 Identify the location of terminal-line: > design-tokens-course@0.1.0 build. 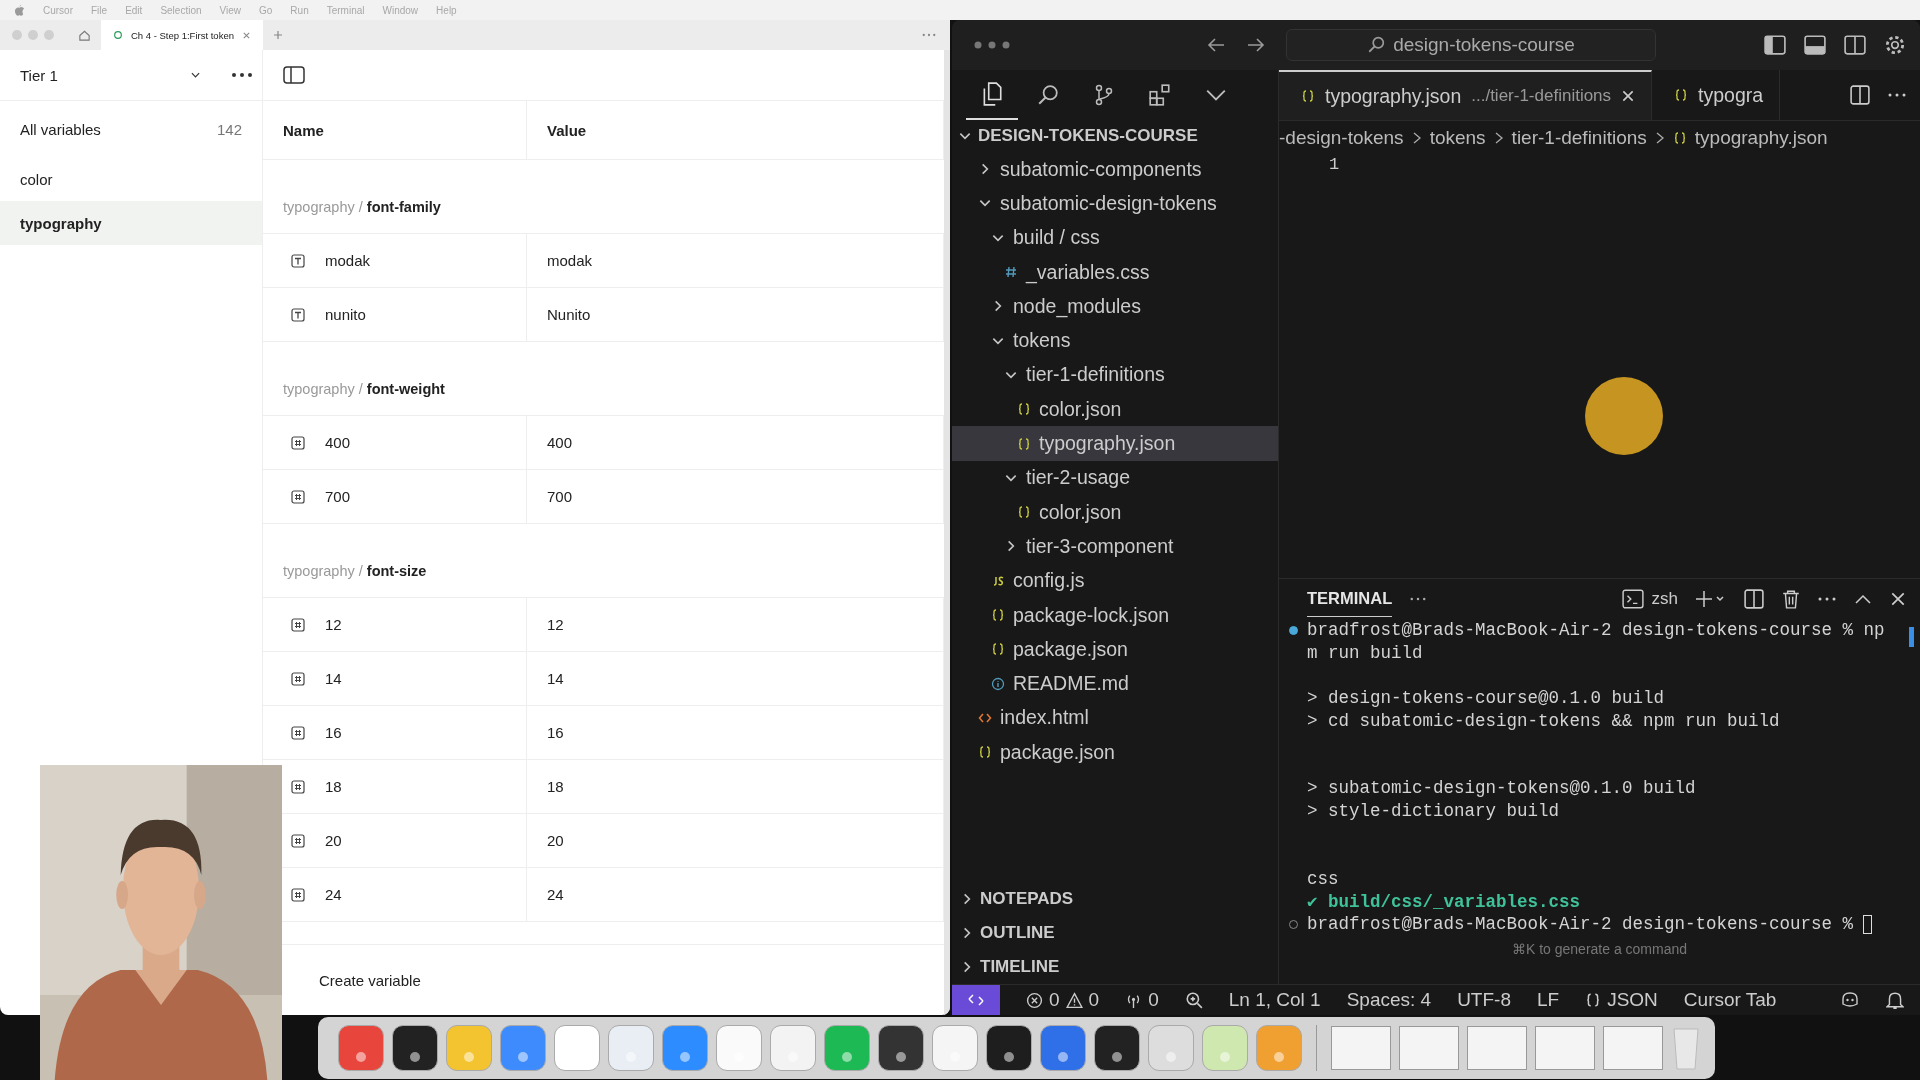
(1486, 698).